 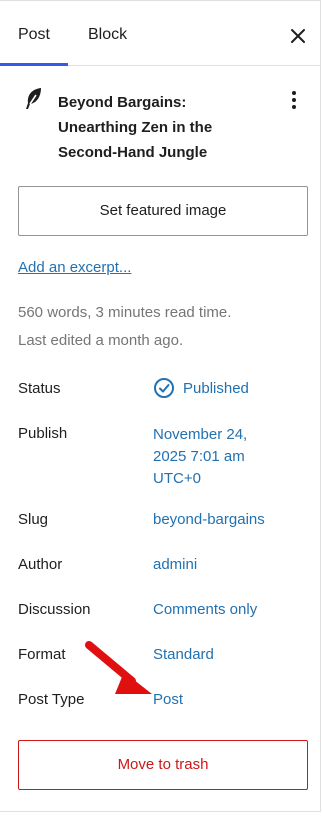 What do you see at coordinates (175, 564) in the screenshot?
I see `author-value: admini` at bounding box center [175, 564].